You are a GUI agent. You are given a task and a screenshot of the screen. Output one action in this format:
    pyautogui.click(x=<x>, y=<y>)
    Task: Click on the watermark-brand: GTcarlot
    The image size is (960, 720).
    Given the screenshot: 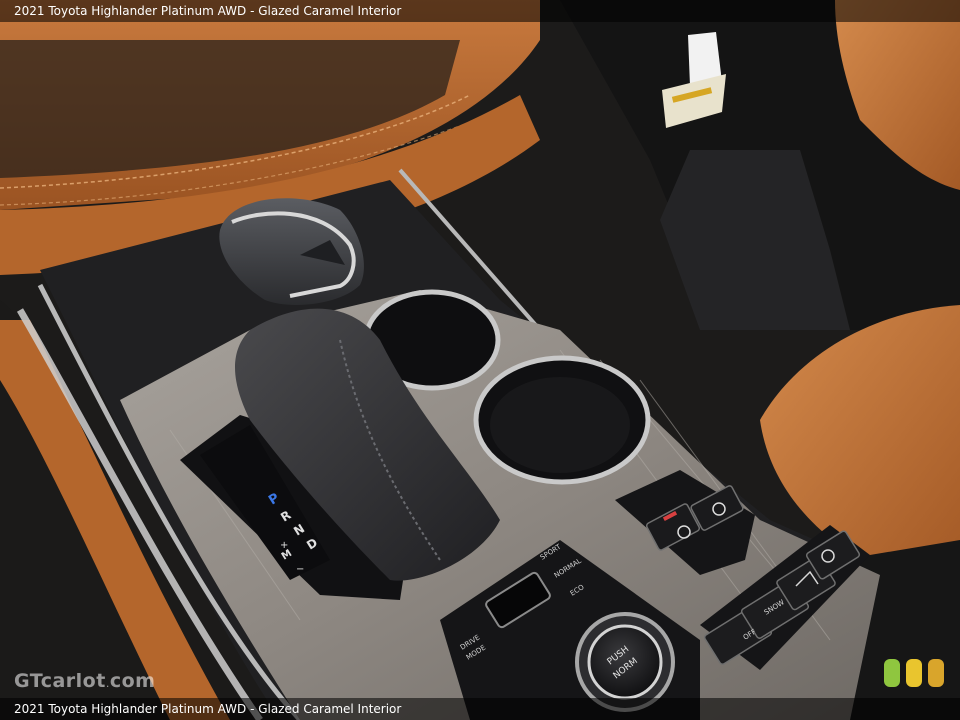 What is the action you would take?
    pyautogui.click(x=60, y=681)
    